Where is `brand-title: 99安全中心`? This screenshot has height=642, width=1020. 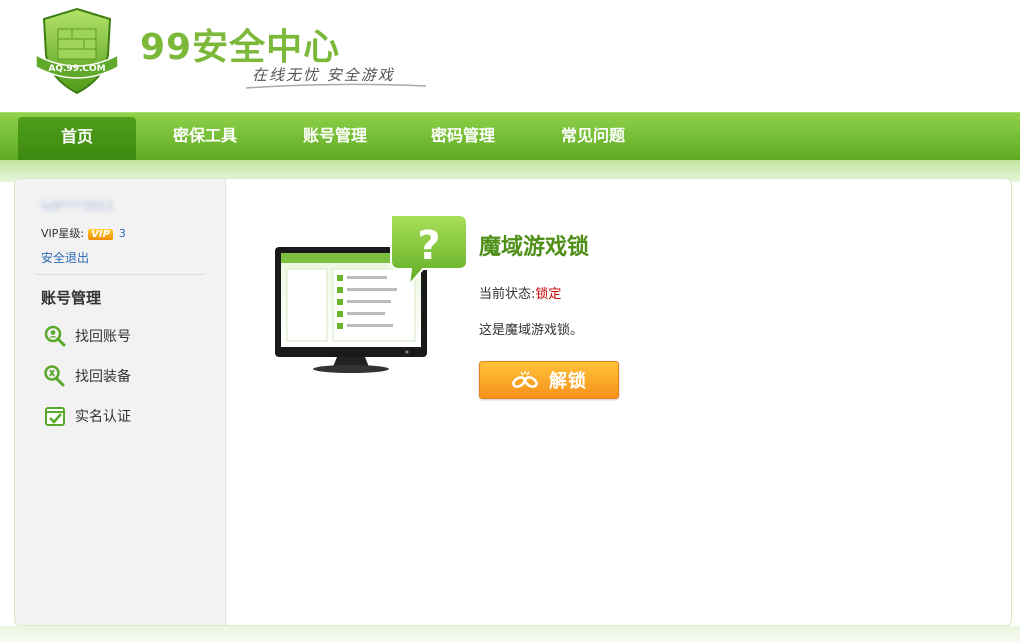 brand-title: 99安全中心 is located at coordinates (240, 47).